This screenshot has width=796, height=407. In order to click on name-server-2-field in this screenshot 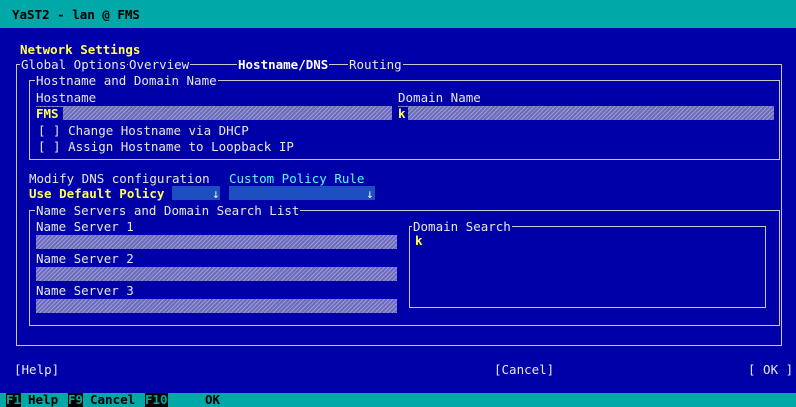, I will do `click(216, 274)`.